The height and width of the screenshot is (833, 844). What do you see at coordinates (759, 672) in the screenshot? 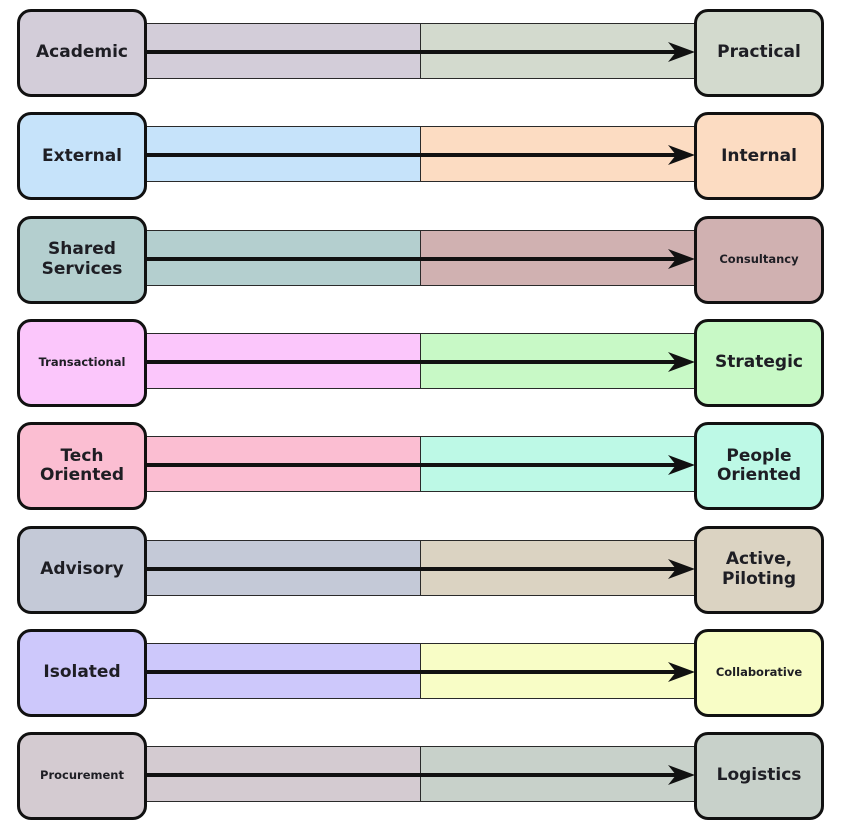
I see `spectrum-end-label: Collaborative` at bounding box center [759, 672].